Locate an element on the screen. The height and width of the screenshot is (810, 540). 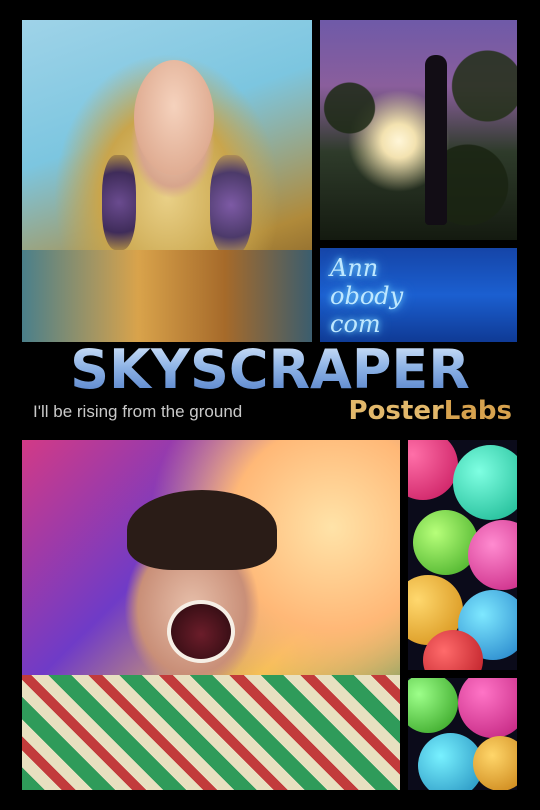
brand-part-1: Poster is located at coordinates (396, 411).